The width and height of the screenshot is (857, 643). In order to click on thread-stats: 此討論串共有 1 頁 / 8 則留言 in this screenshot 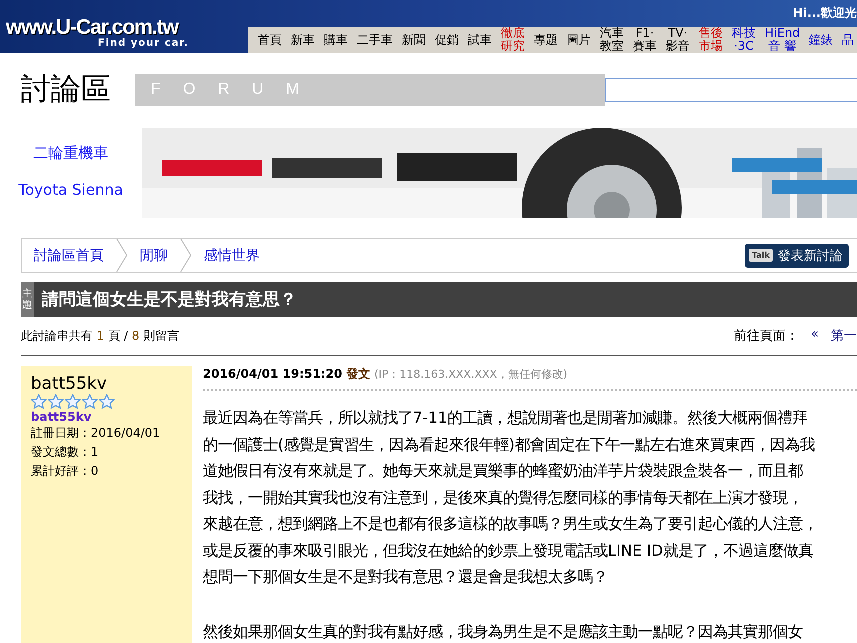, I will do `click(100, 336)`.